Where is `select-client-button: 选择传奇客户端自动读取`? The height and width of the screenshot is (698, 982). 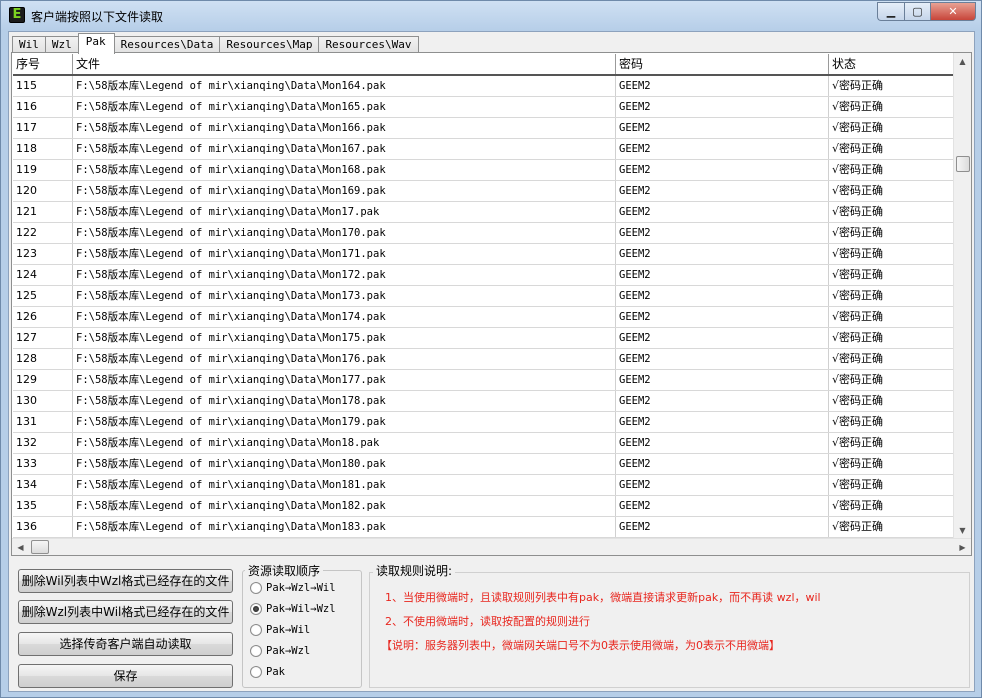 select-client-button: 选择传奇客户端自动读取 is located at coordinates (125, 644).